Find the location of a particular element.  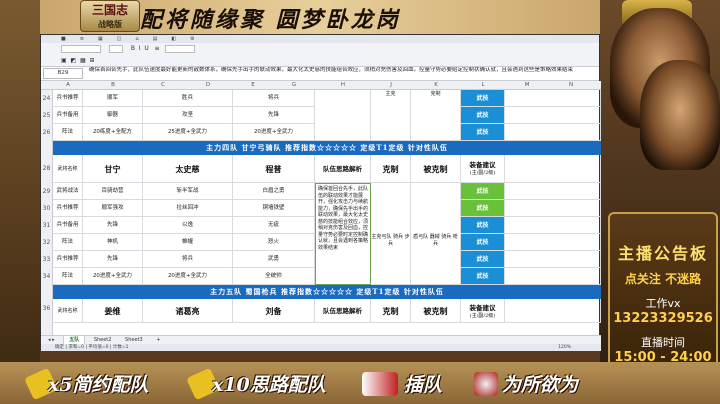

col-a: A is located at coordinates (68, 85).